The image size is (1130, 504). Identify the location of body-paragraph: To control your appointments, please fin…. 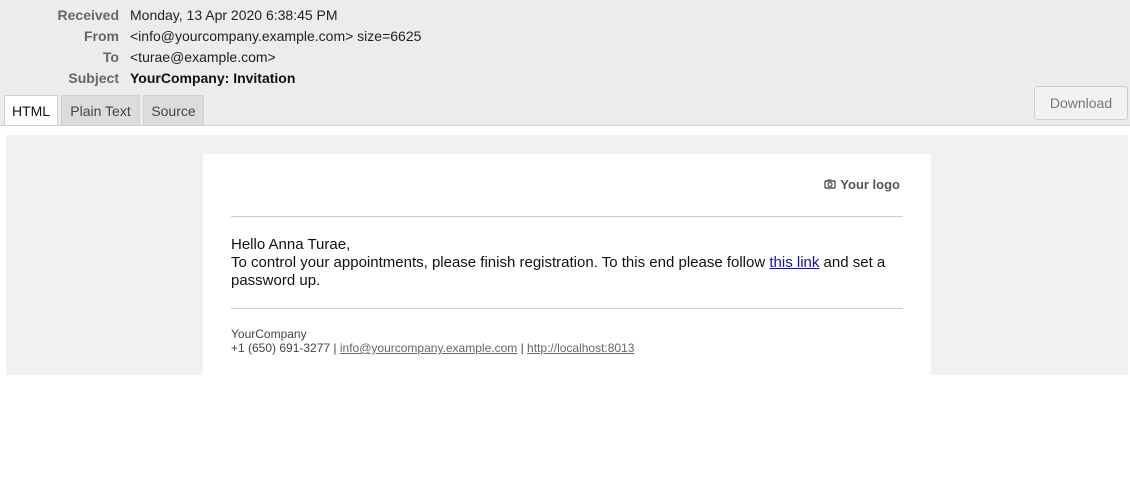
(567, 272).